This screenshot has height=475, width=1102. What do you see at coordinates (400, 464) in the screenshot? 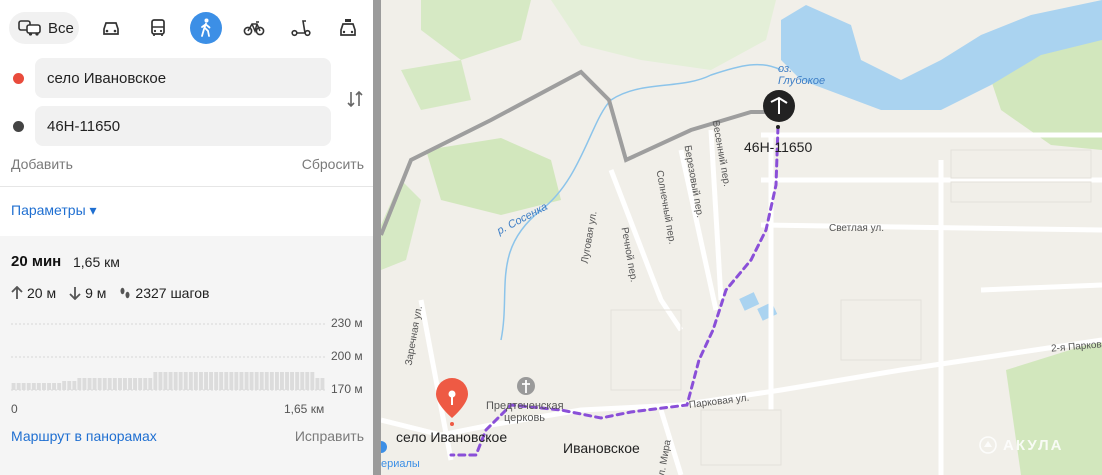
I see `edge-label: ериалы` at bounding box center [400, 464].